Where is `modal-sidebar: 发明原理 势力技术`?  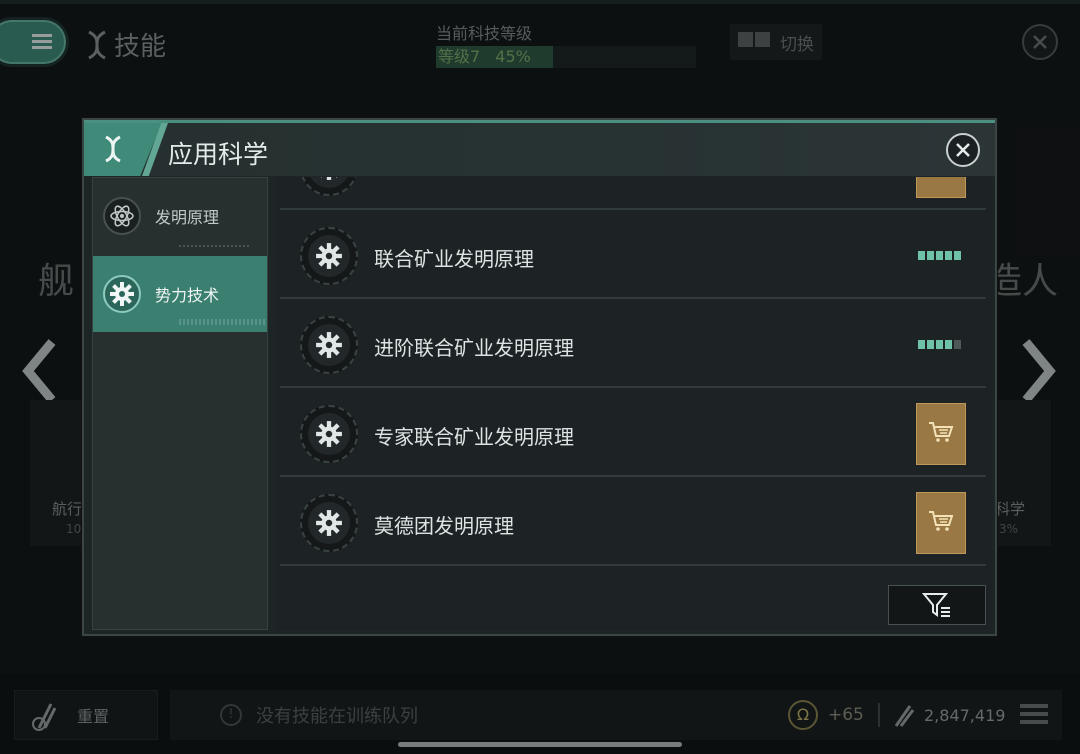 modal-sidebar: 发明原理 势力技术 is located at coordinates (180, 403).